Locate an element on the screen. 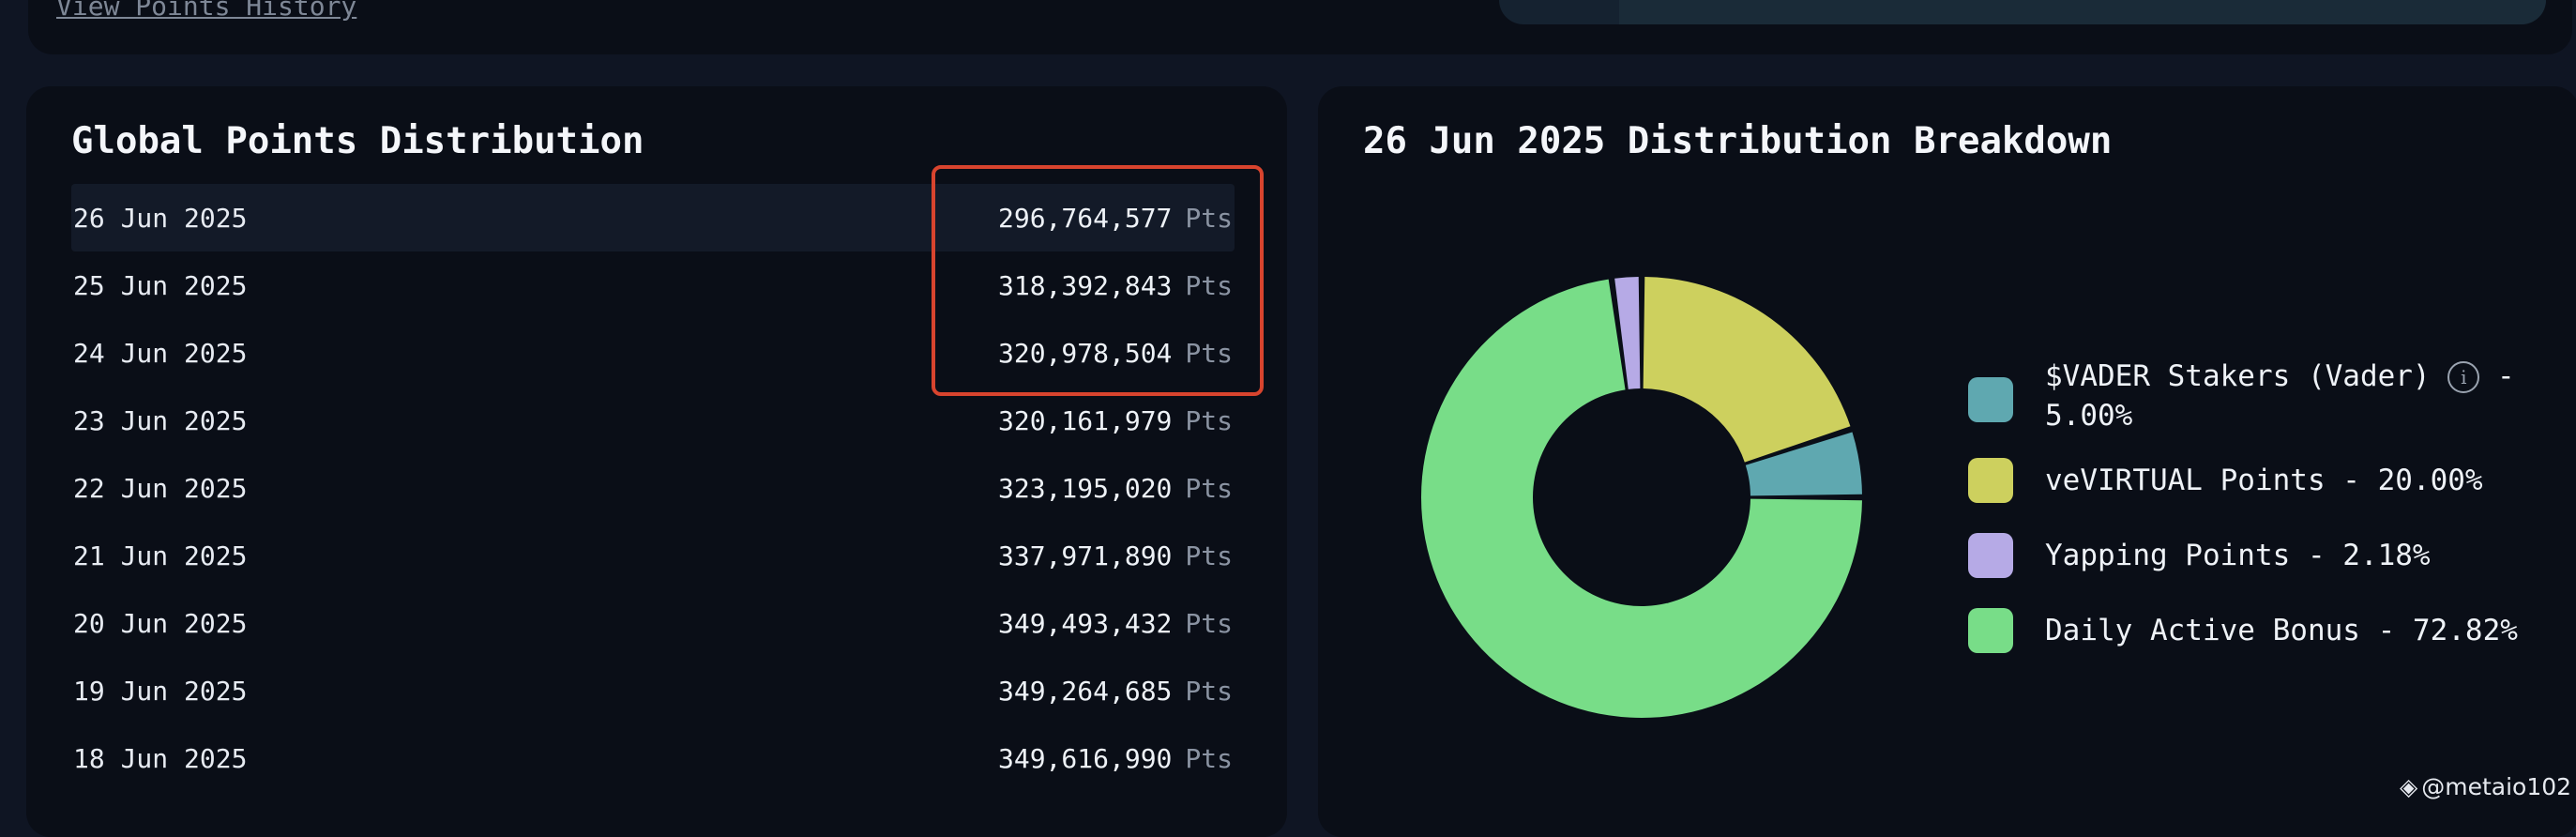 Image resolution: width=2576 pixels, height=837 pixels. row-value: 349,616,990 Pts is located at coordinates (1116, 758).